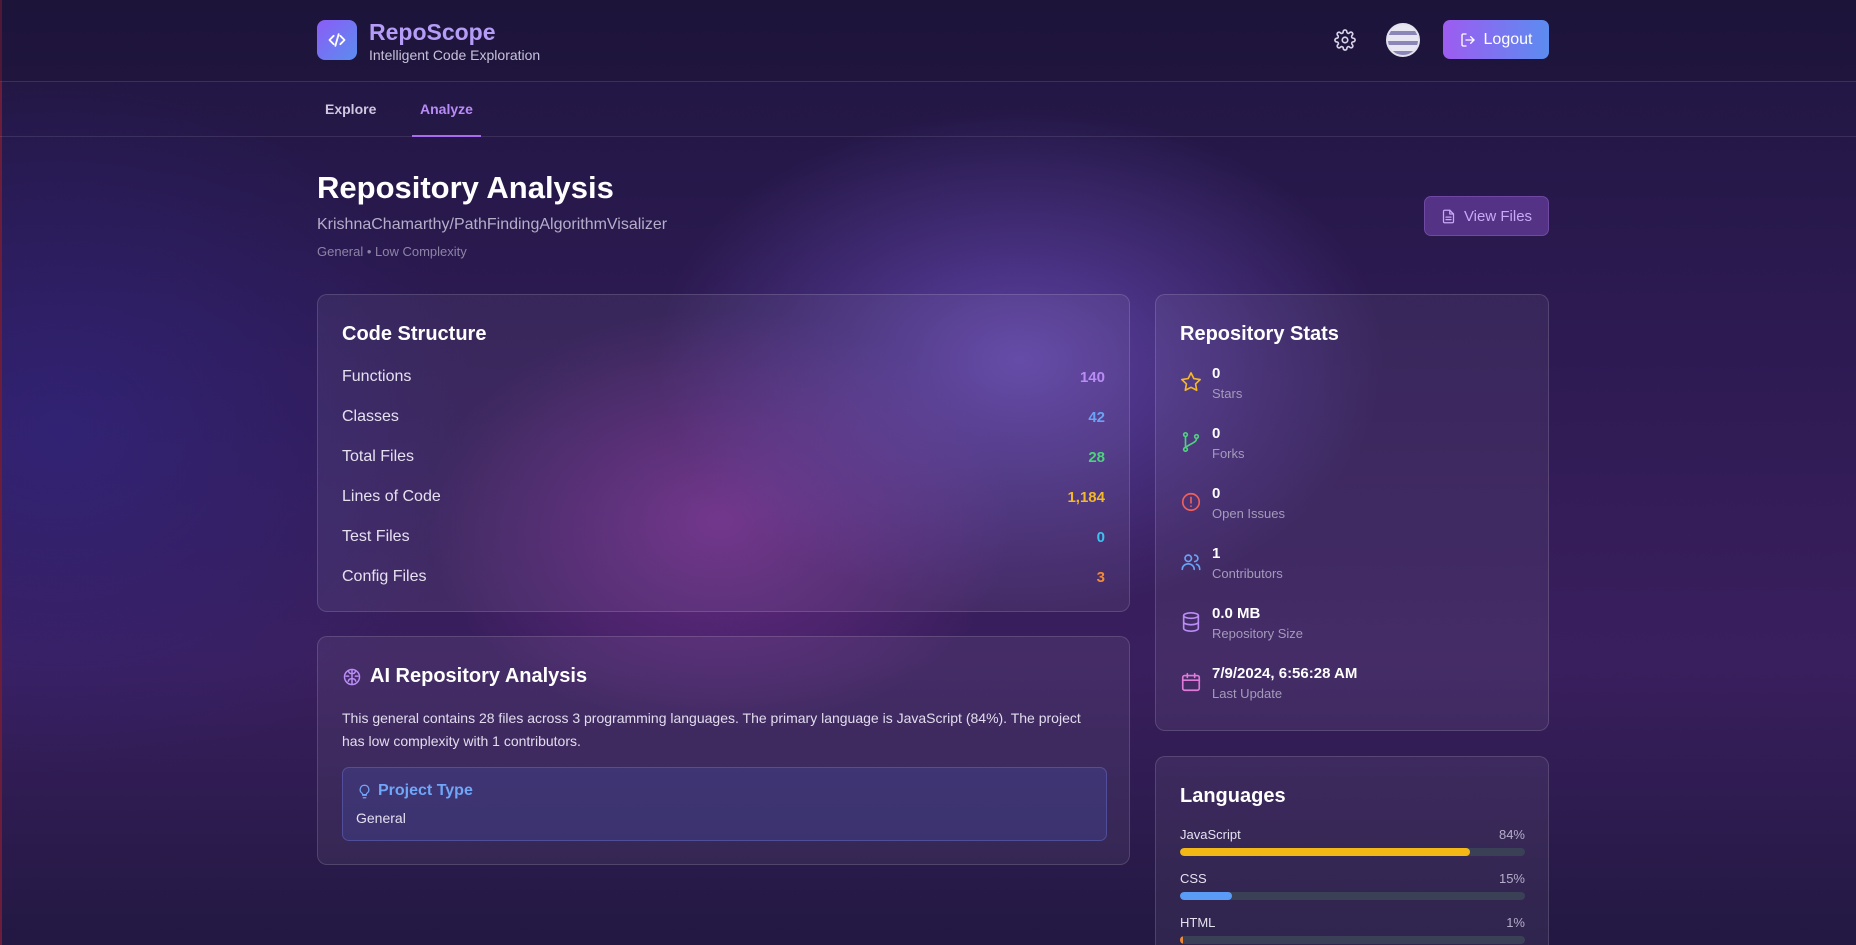 This screenshot has height=945, width=1856. Describe the element at coordinates (1259, 334) in the screenshot. I see `repository-stats-title: Repository Stats` at that location.